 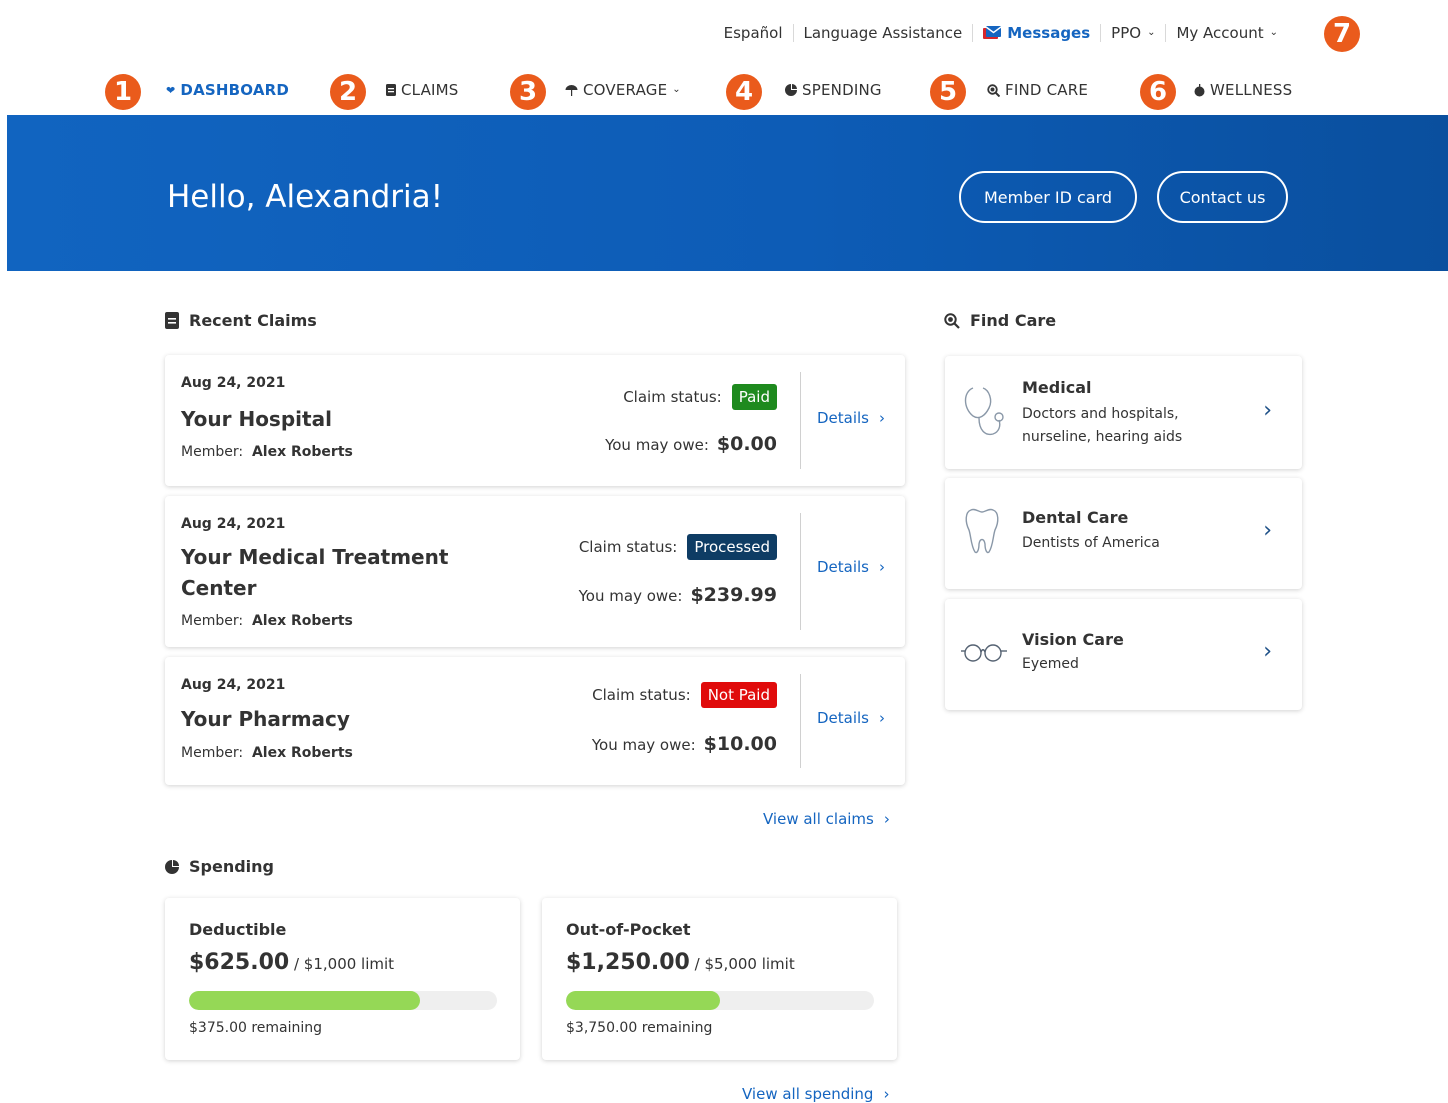 I want to click on heart-icon: ❤, so click(x=171, y=90).